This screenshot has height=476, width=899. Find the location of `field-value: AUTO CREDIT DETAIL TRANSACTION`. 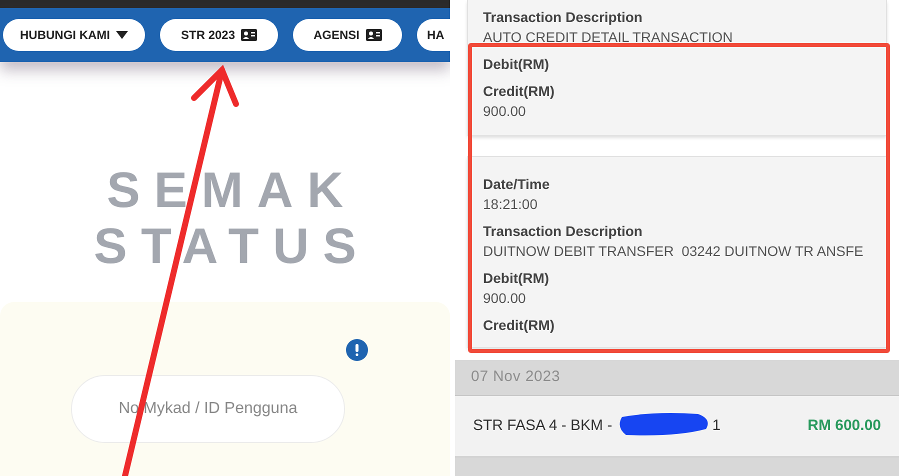

field-value: AUTO CREDIT DETAIL TRANSACTION is located at coordinates (608, 37).